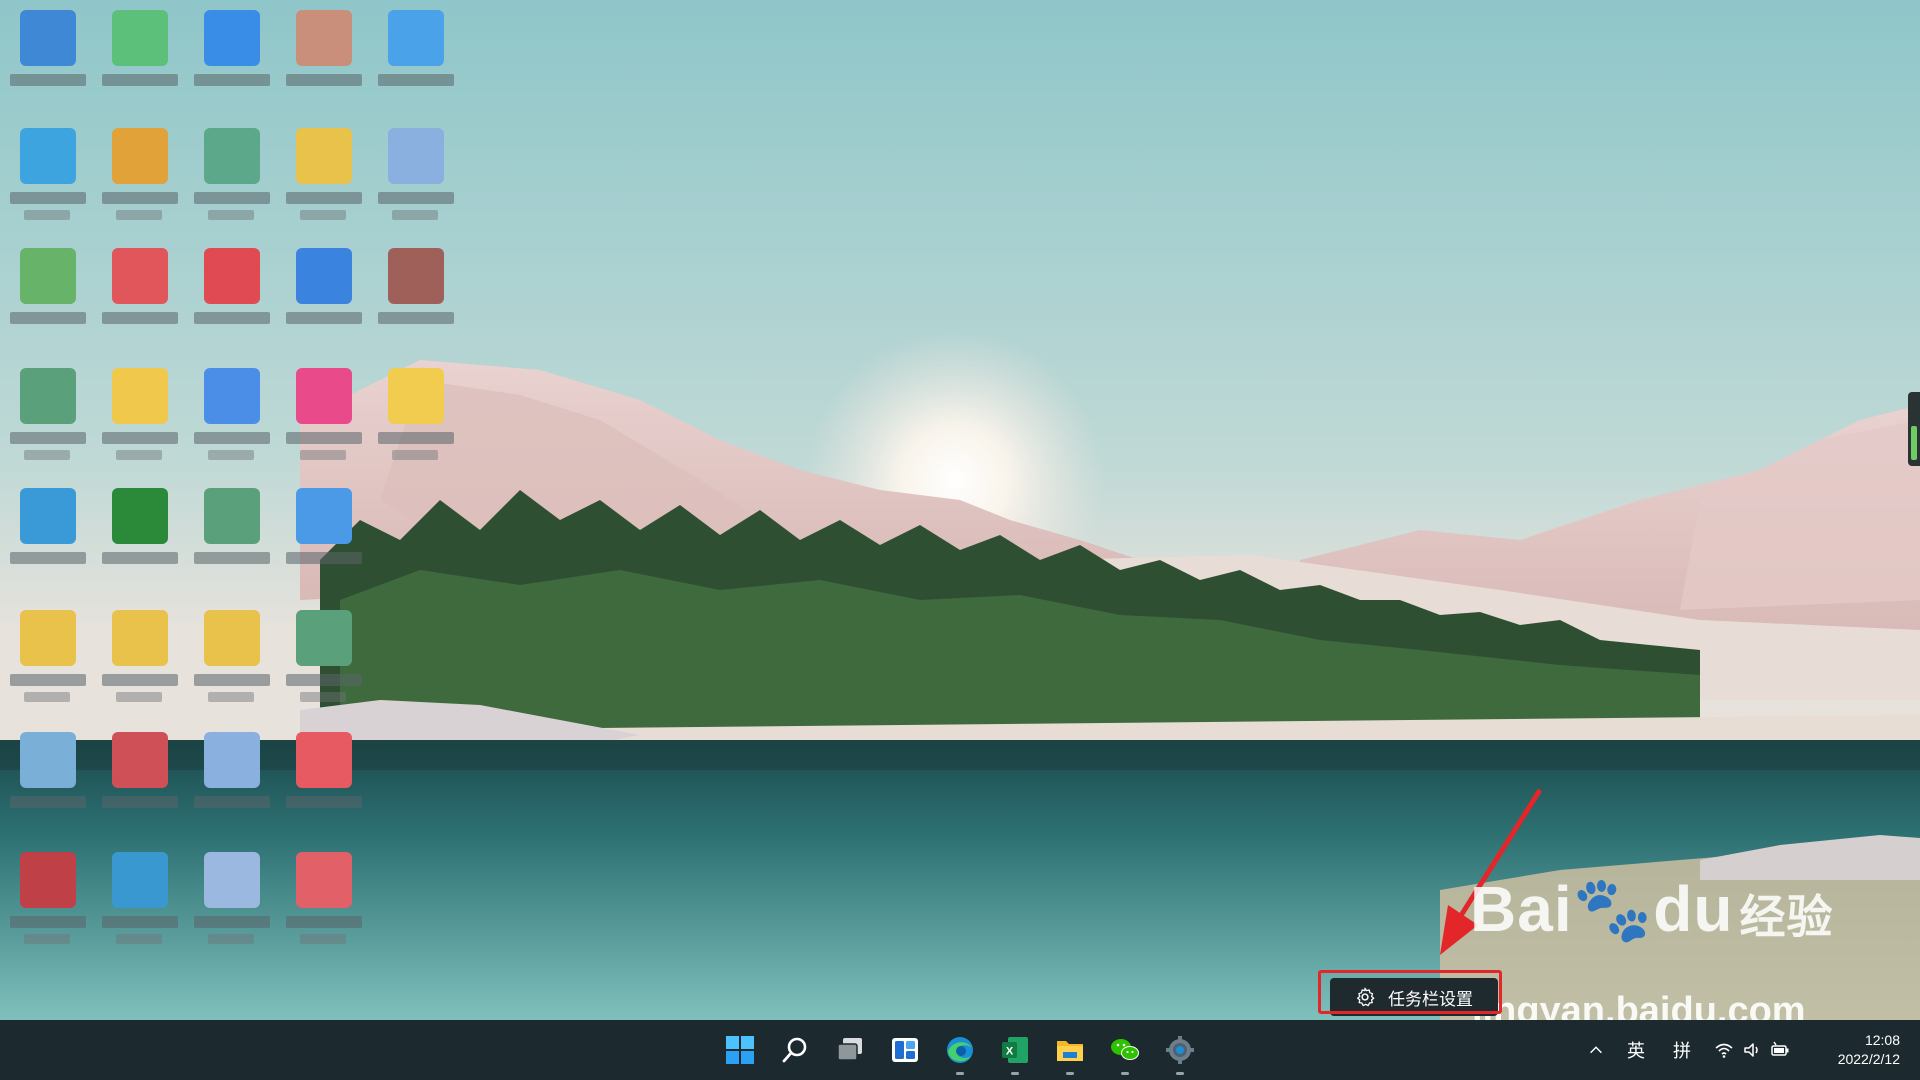 The height and width of the screenshot is (1080, 1920). What do you see at coordinates (1882, 1040) in the screenshot?
I see `clock-time: 12:08` at bounding box center [1882, 1040].